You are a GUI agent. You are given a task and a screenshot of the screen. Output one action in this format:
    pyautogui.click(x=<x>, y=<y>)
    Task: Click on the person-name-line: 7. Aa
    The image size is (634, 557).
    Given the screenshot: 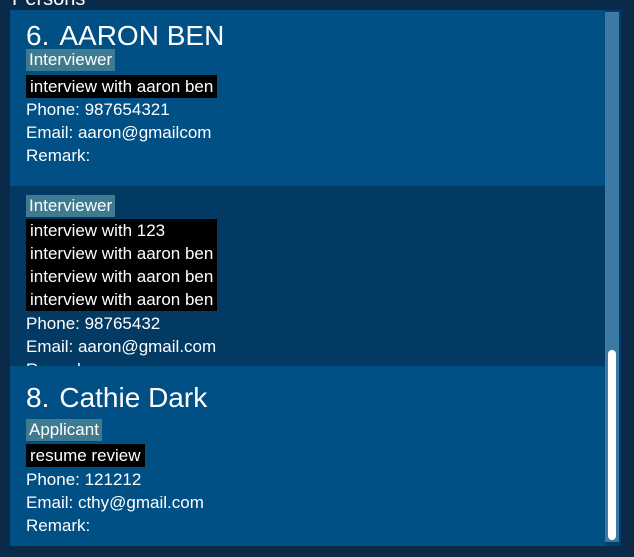 What is the action you would take?
    pyautogui.click(x=60, y=189)
    